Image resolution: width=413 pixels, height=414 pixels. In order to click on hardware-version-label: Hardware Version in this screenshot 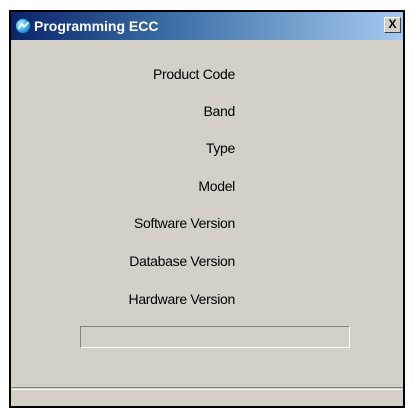, I will do `click(182, 299)`.